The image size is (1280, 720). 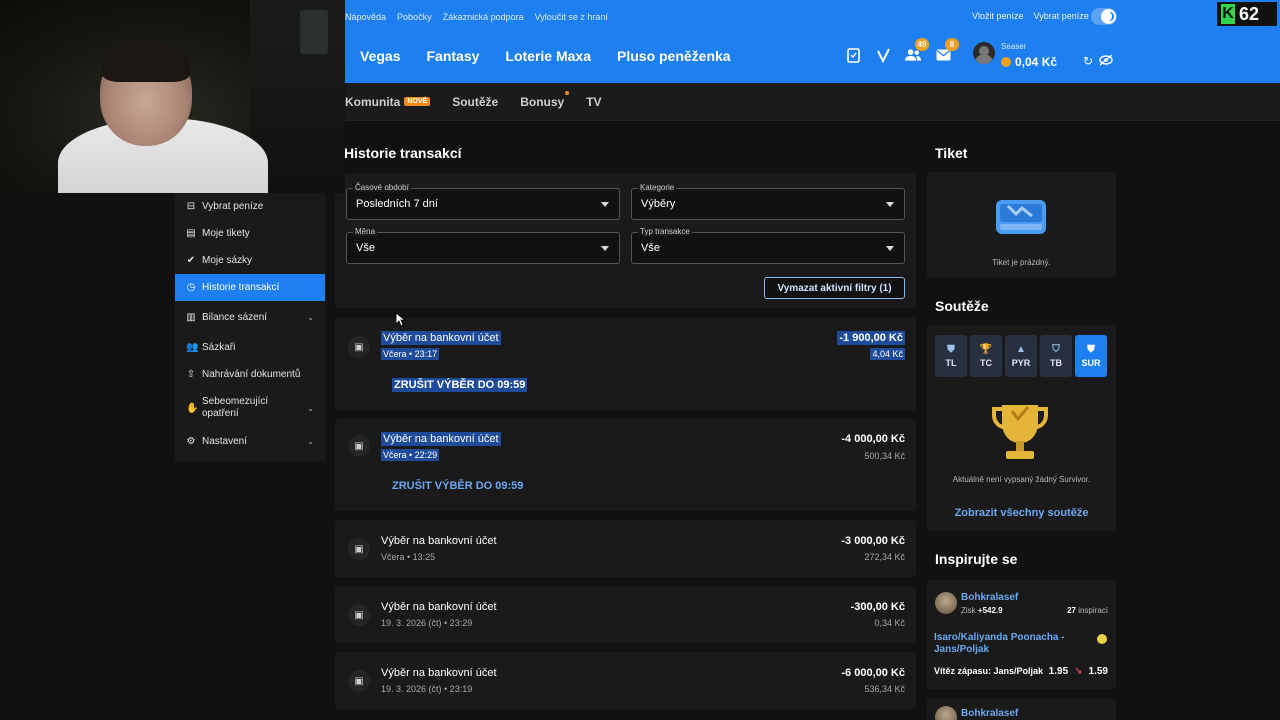 I want to click on hide-balance-icon, so click(x=1106, y=61).